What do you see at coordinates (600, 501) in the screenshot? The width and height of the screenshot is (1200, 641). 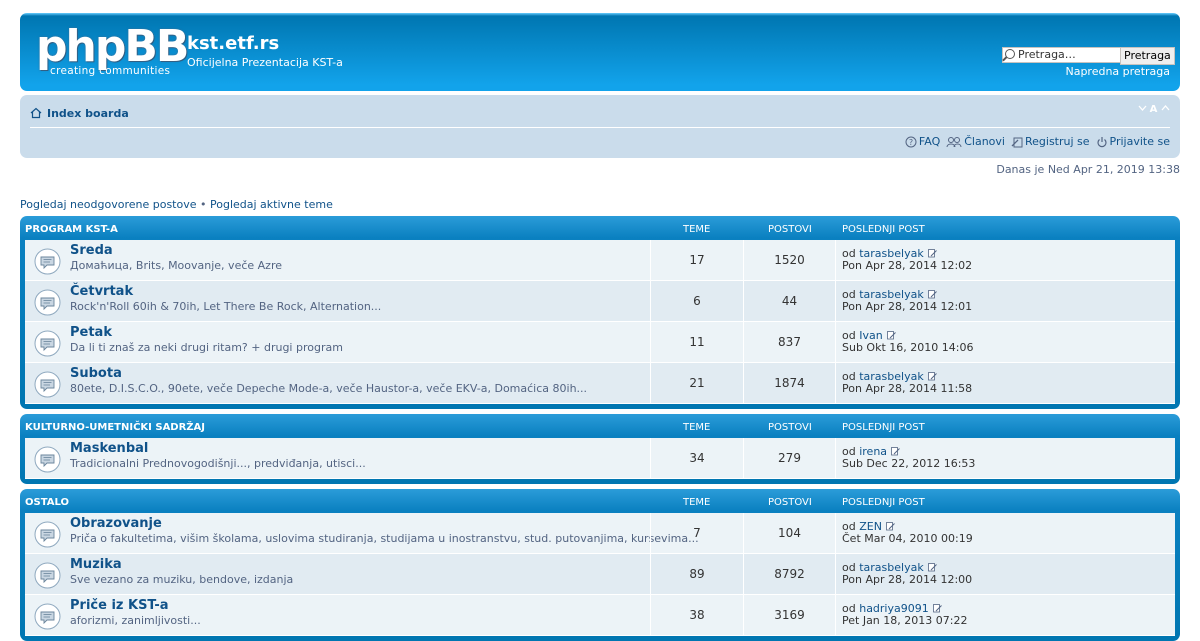 I see `category-header: OSTALO TEME POSTOVI POSLEDNJI POST` at bounding box center [600, 501].